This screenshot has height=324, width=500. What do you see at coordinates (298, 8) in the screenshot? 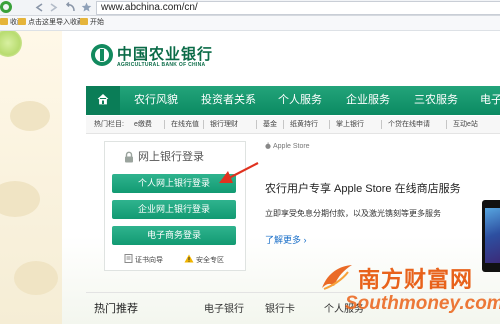
I see `address-bar: www.abchina.com/cn/` at bounding box center [298, 8].